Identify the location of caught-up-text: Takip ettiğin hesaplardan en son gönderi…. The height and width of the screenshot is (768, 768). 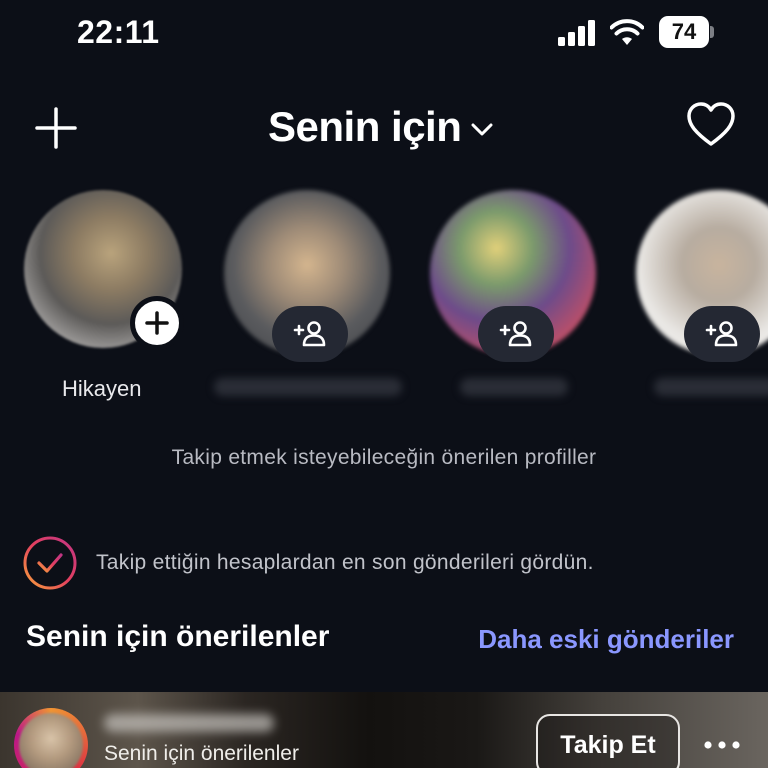
(345, 562).